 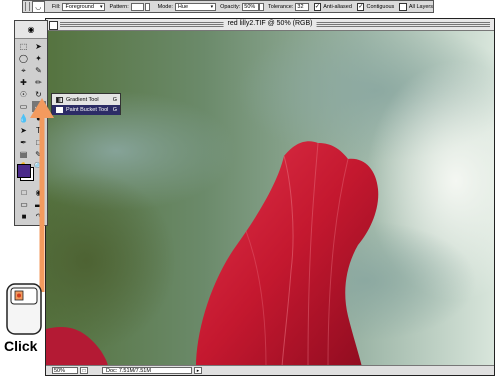 What do you see at coordinates (198, 370) in the screenshot?
I see `status-menu-arrow-icon: ▸` at bounding box center [198, 370].